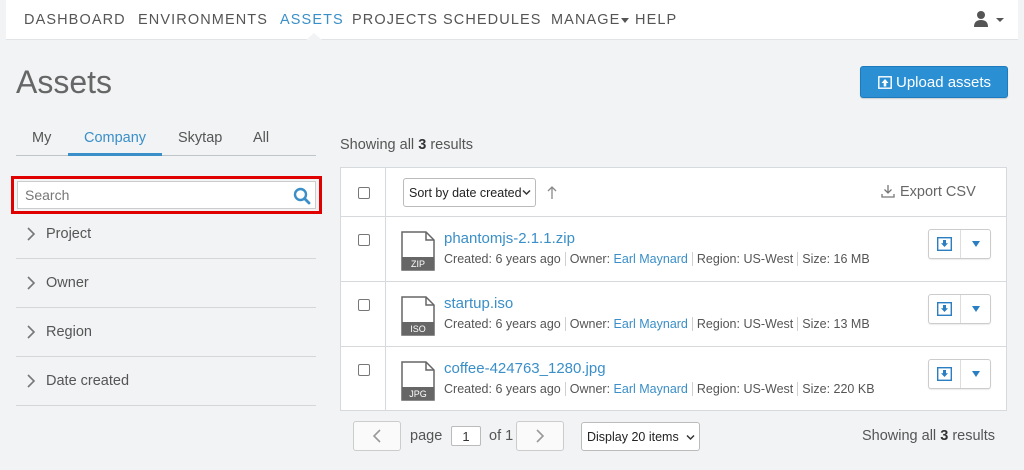 The width and height of the screenshot is (1024, 470). Describe the element at coordinates (851, 324) in the screenshot. I see `size-value: 13 MB` at that location.